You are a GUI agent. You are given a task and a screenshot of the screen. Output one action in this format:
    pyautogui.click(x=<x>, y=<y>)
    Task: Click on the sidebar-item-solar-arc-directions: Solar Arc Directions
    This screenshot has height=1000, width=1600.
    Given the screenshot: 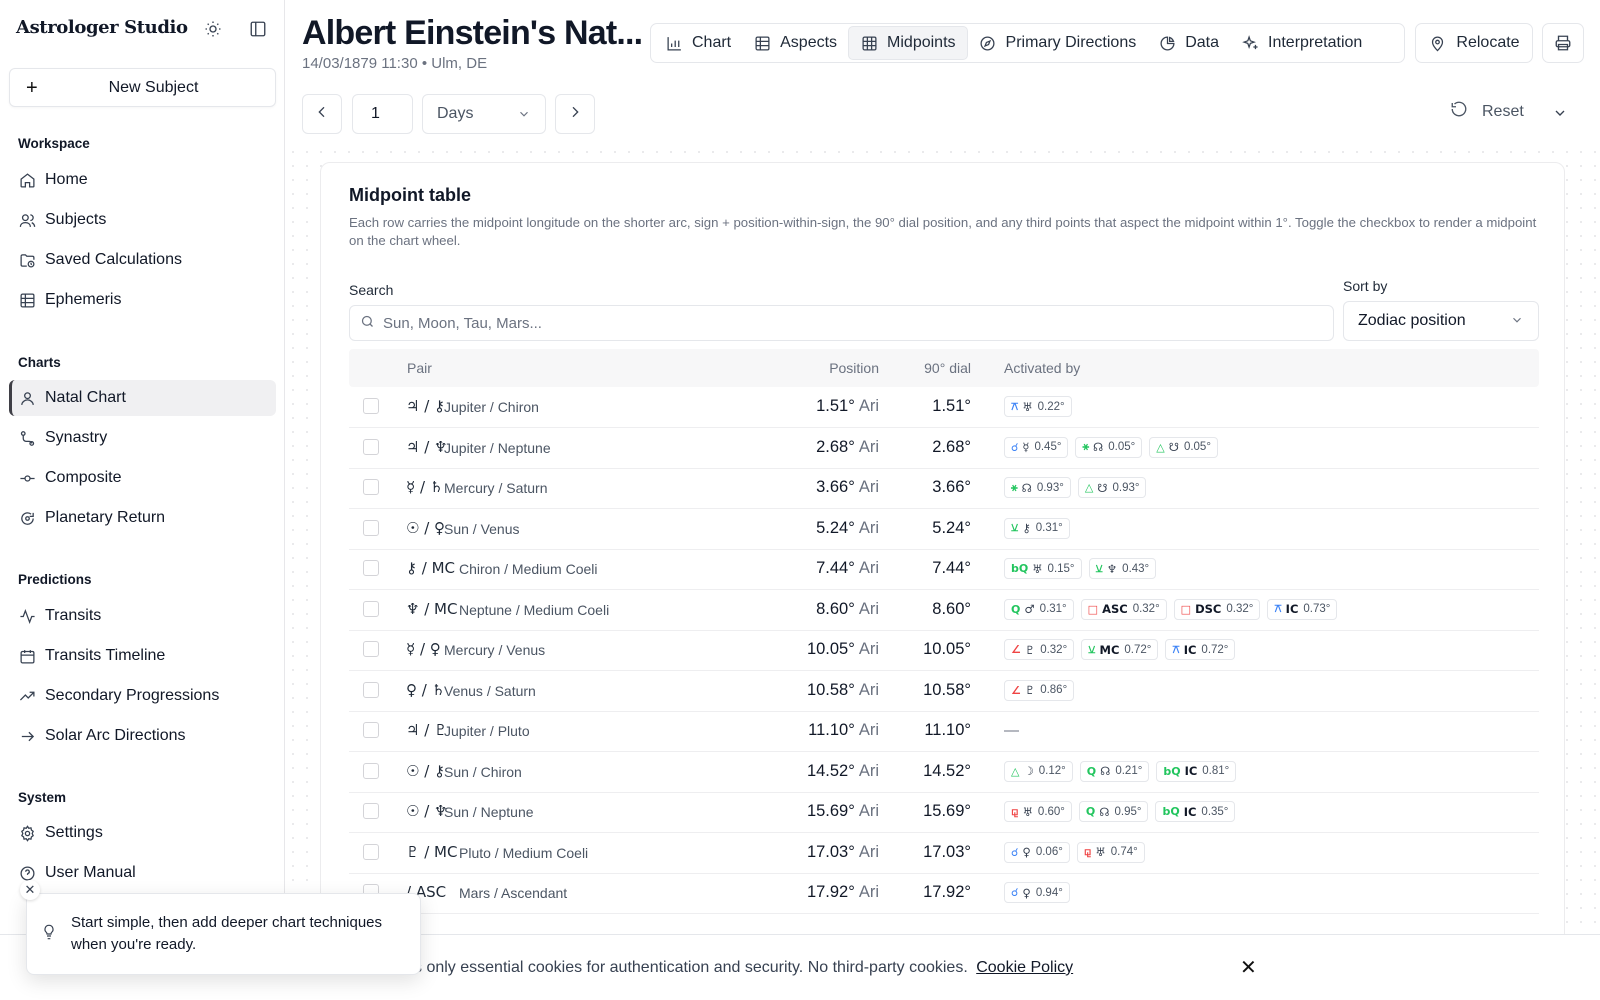 What is the action you would take?
    pyautogui.click(x=142, y=736)
    